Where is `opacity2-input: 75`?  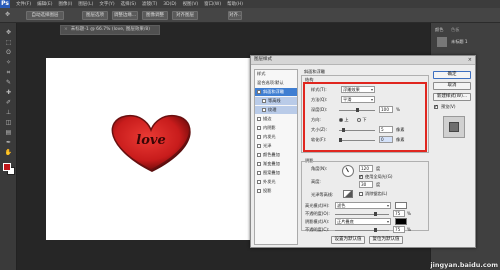
opacity2-input: 75 is located at coordinates (399, 229).